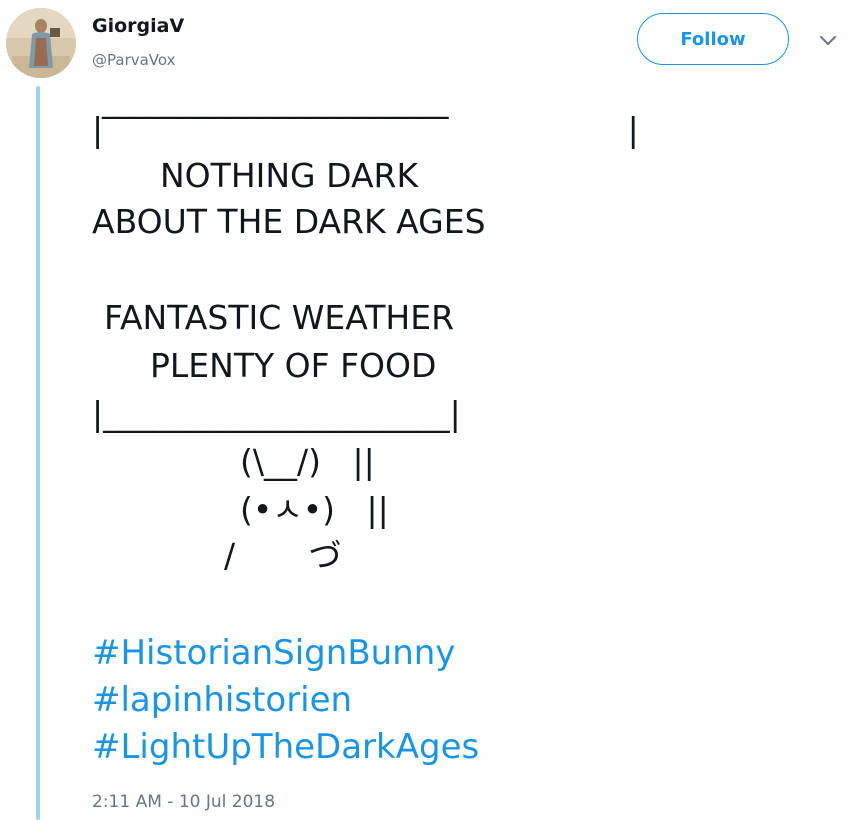 This screenshot has height=820, width=848. I want to click on avatar-image, so click(41, 43).